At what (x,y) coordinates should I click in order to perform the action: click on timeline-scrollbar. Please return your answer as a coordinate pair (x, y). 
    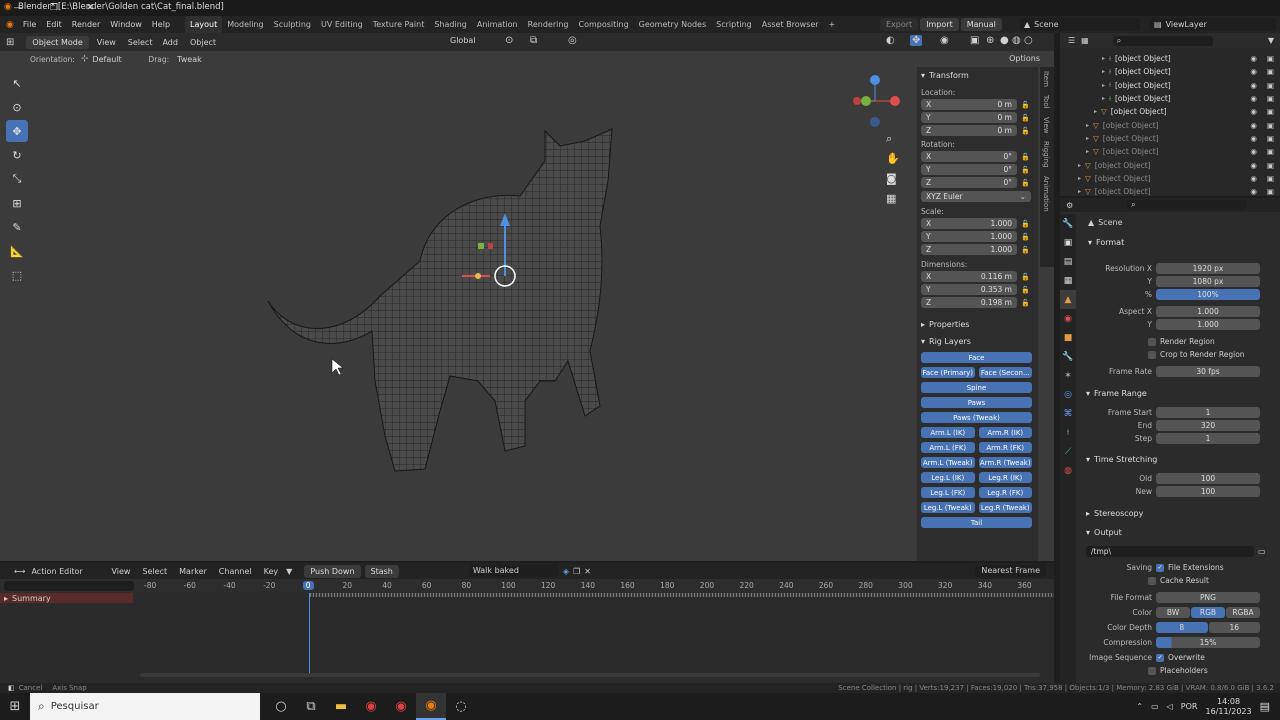
    Looking at the image, I should click on (590, 675).